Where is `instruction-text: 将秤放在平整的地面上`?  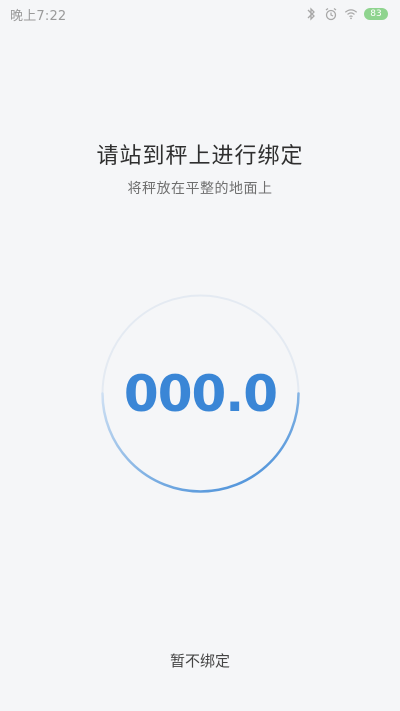
instruction-text: 将秤放在平整的地面上 is located at coordinates (200, 189).